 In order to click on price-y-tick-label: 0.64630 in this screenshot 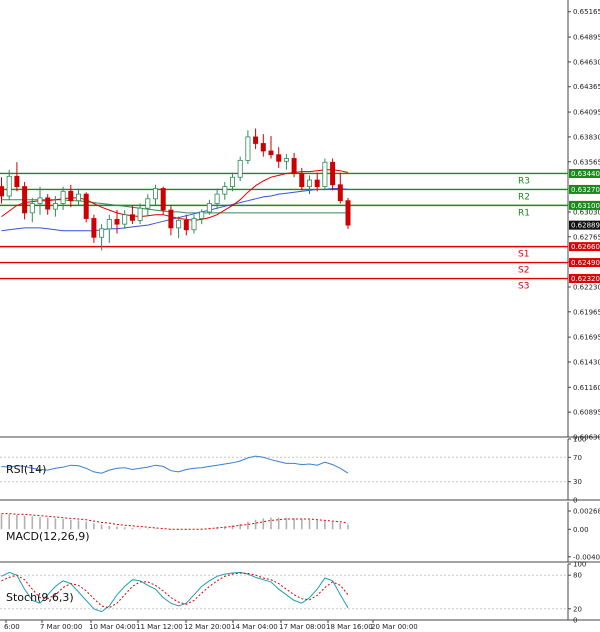, I will do `click(586, 62)`.